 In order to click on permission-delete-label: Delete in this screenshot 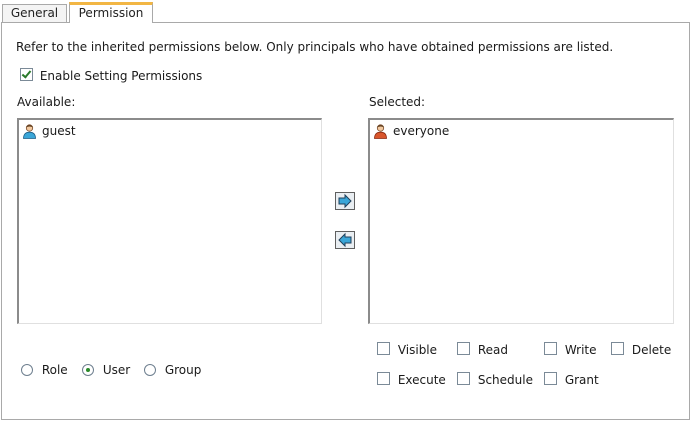, I will do `click(651, 350)`.